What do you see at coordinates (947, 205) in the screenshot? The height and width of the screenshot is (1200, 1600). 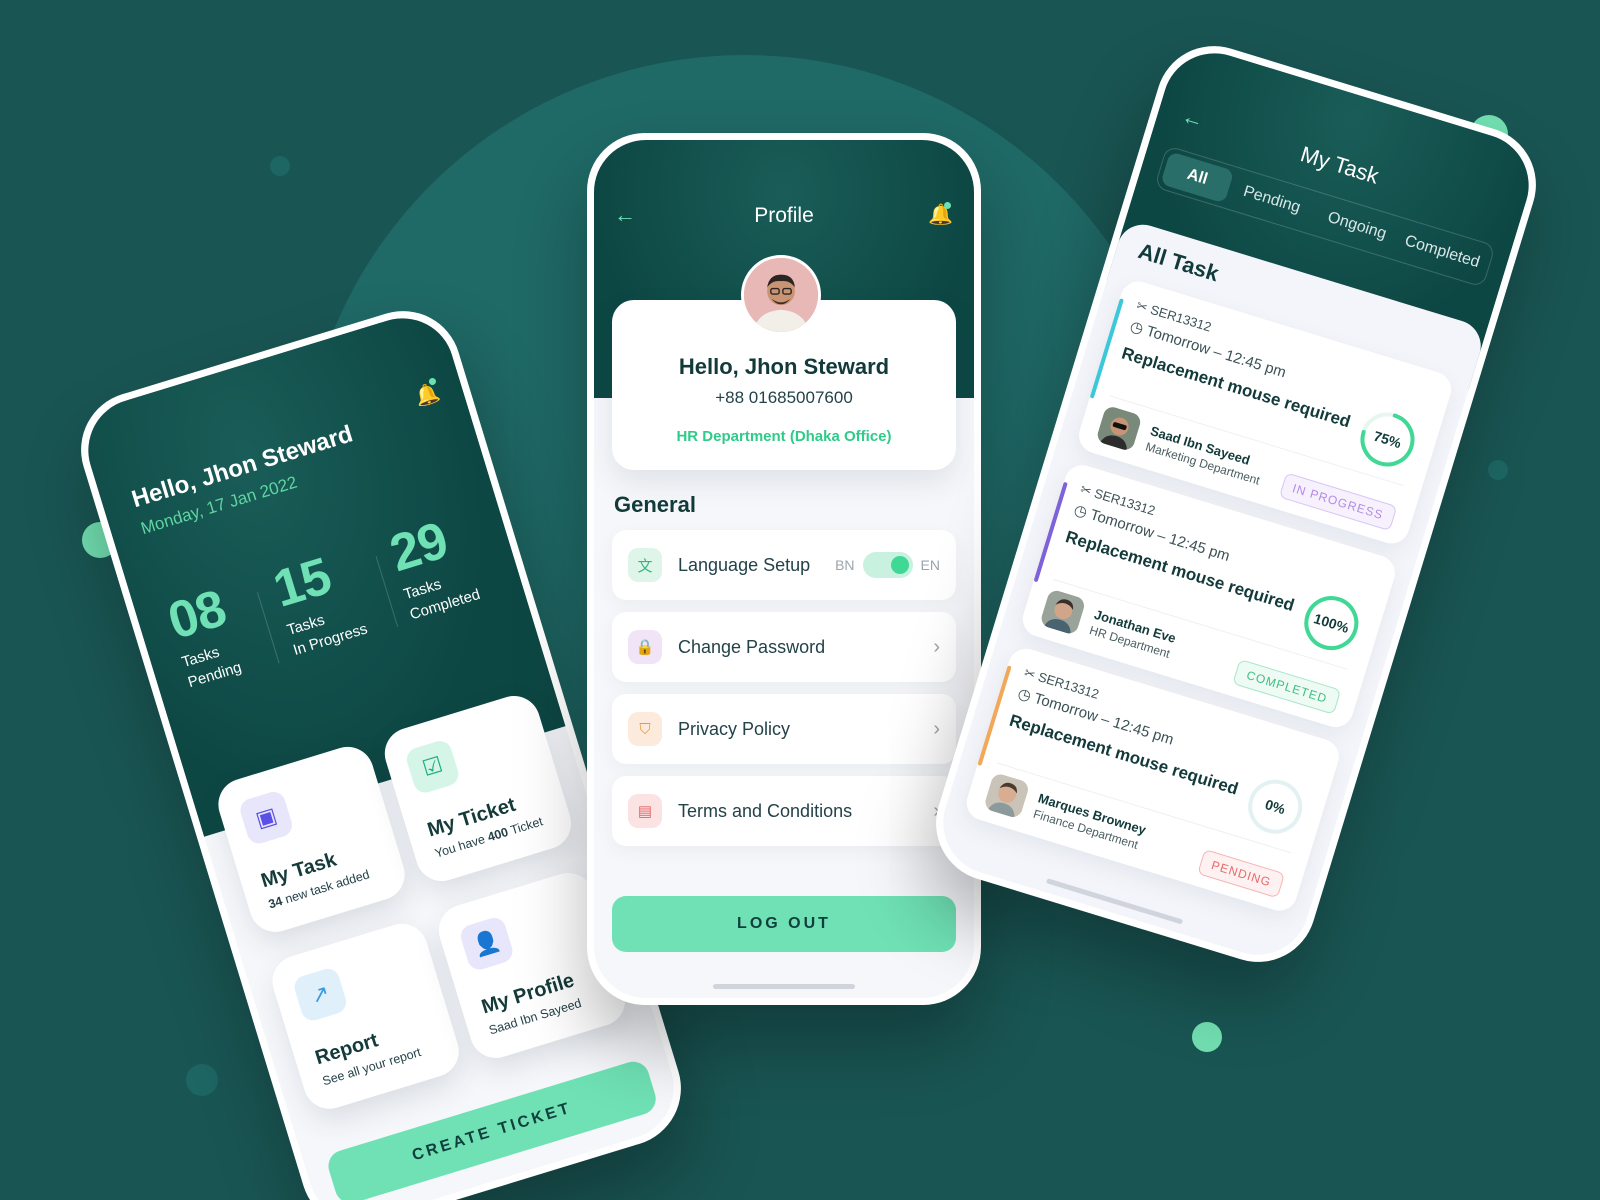 I see `notification-dot` at bounding box center [947, 205].